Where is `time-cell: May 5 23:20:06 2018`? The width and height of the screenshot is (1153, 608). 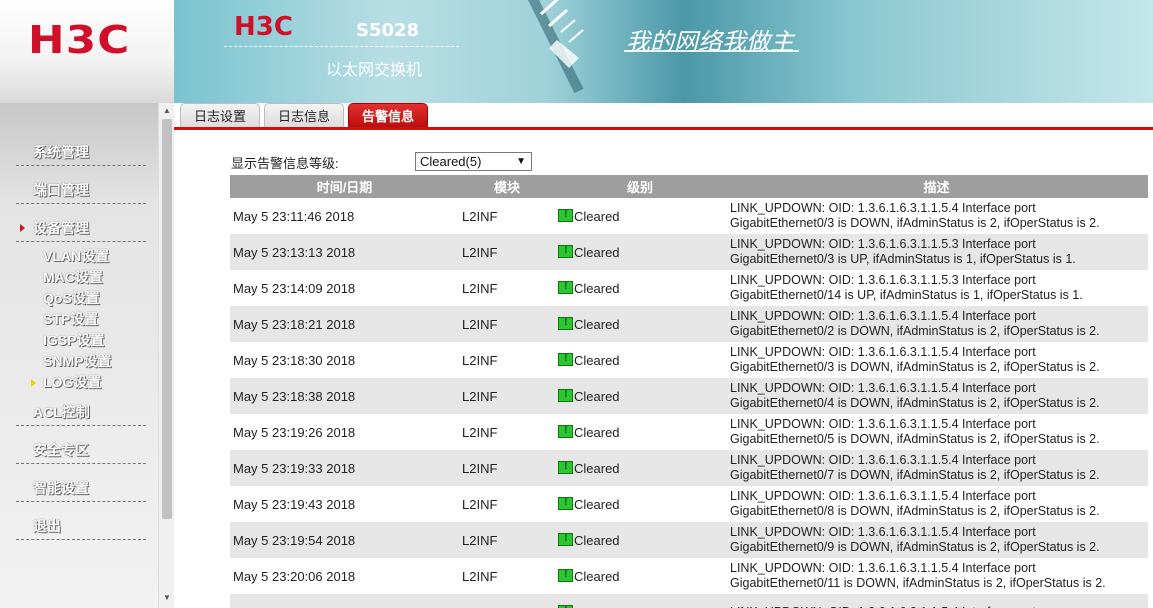
time-cell: May 5 23:20:06 2018 is located at coordinates (294, 576).